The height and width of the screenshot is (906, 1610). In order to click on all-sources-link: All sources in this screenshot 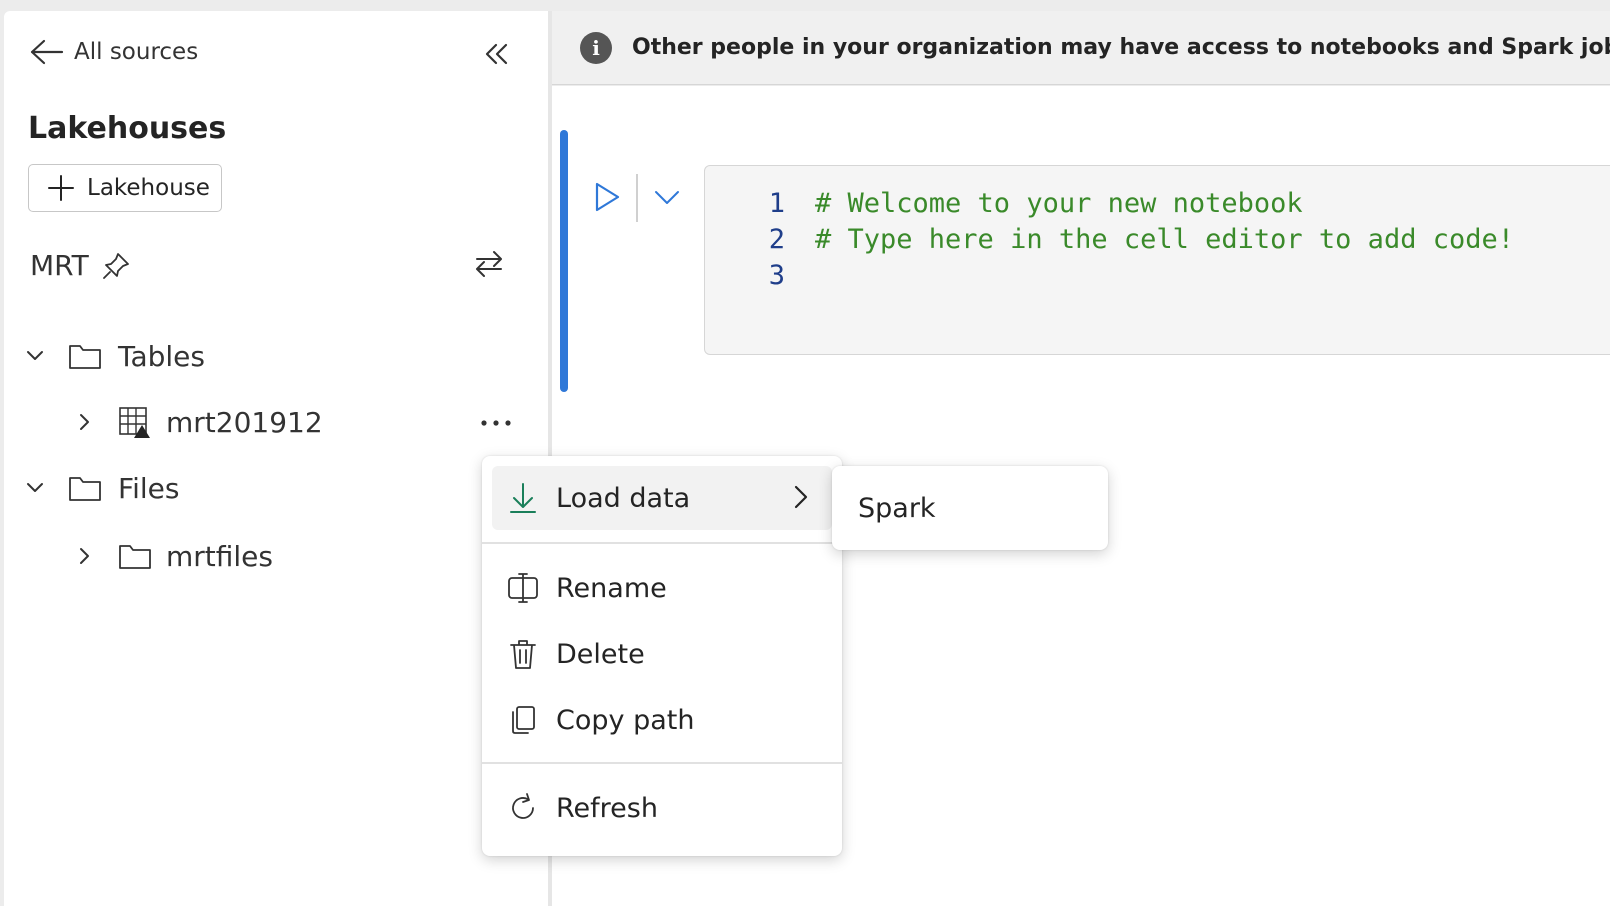, I will do `click(113, 52)`.